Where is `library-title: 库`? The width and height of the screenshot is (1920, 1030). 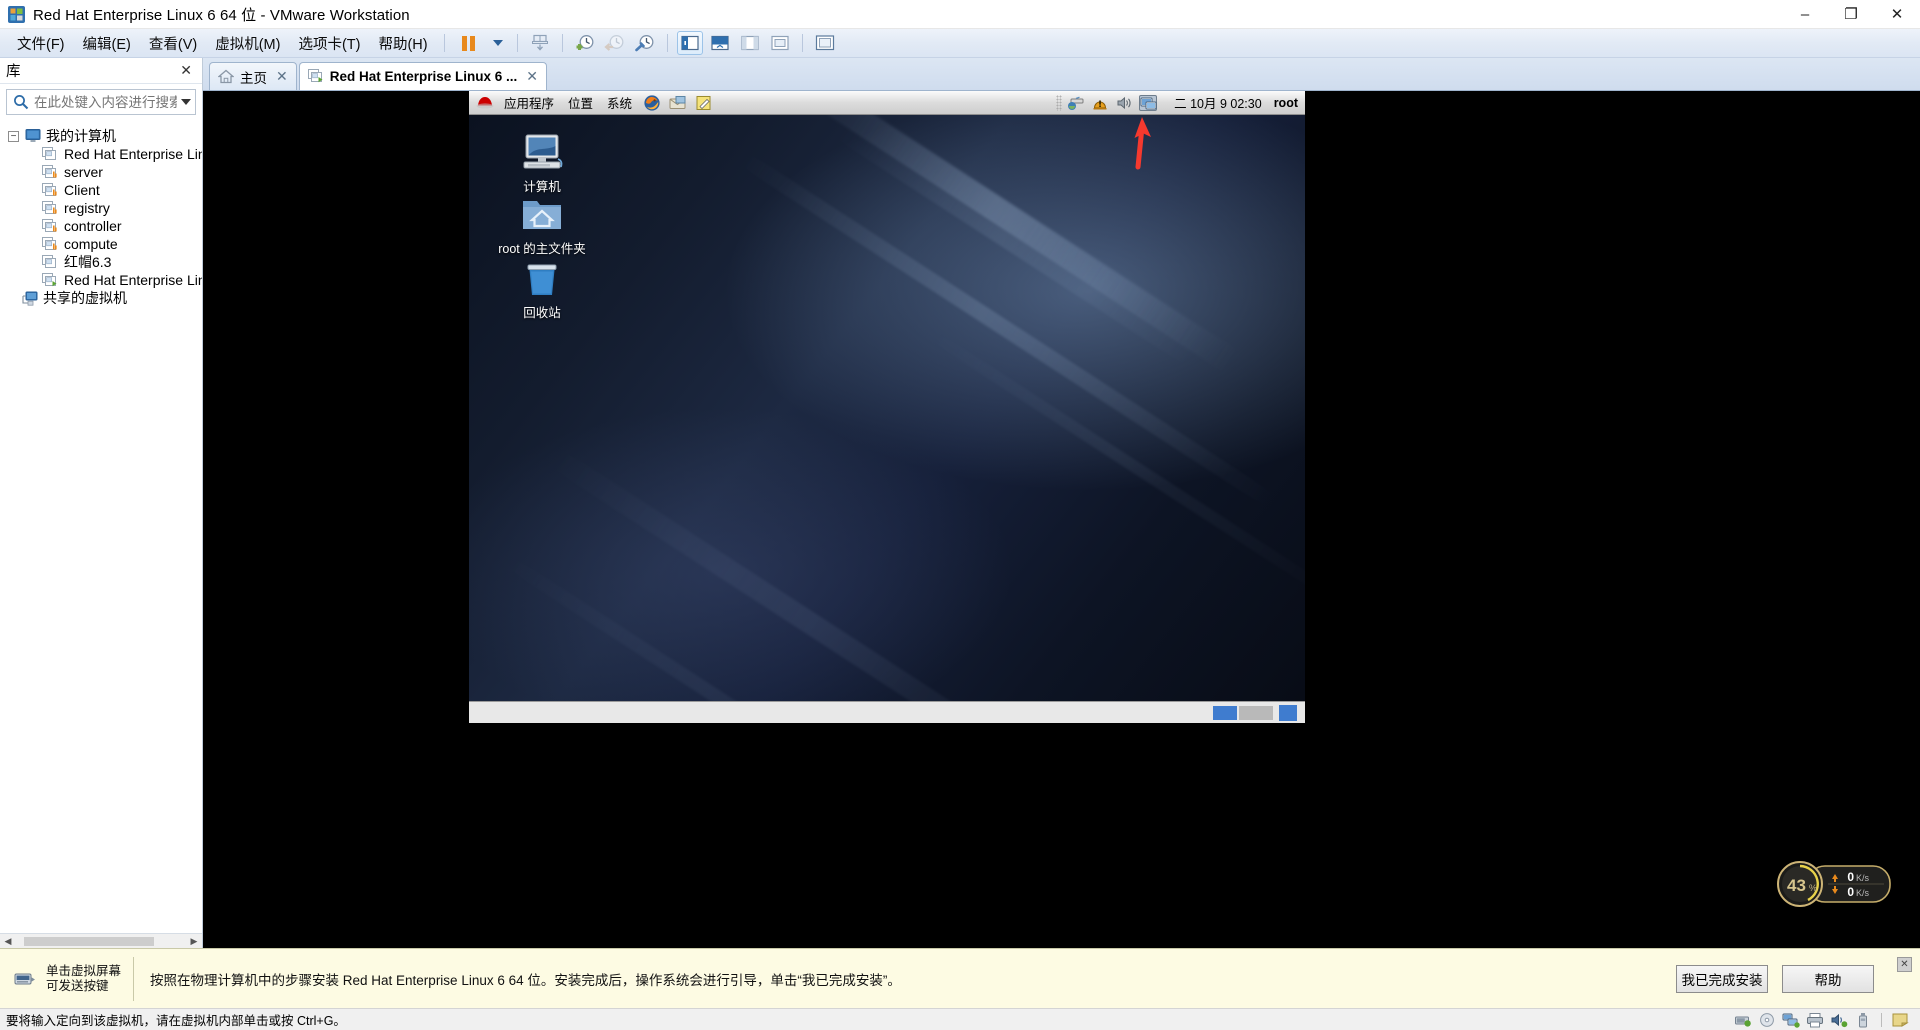
library-title: 库 is located at coordinates (13, 72).